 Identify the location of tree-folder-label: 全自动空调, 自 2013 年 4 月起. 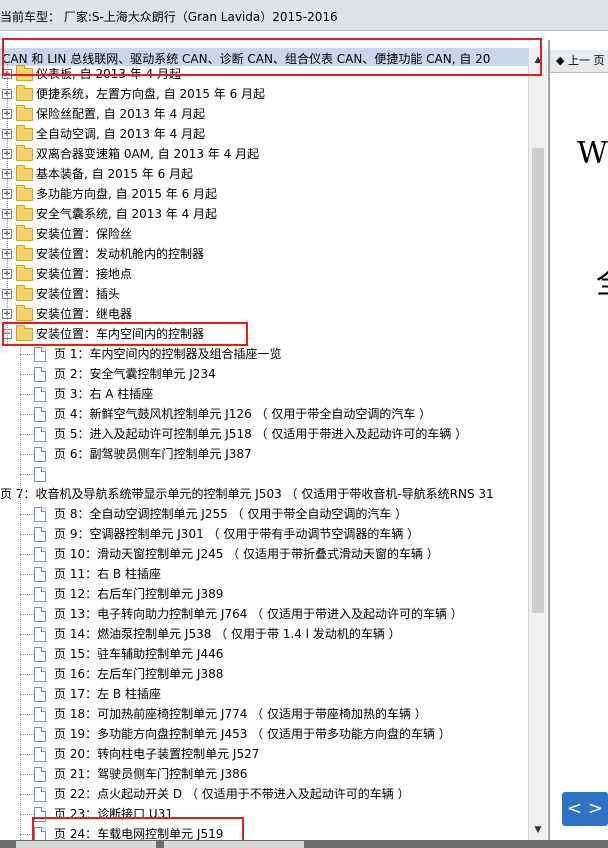
(121, 134).